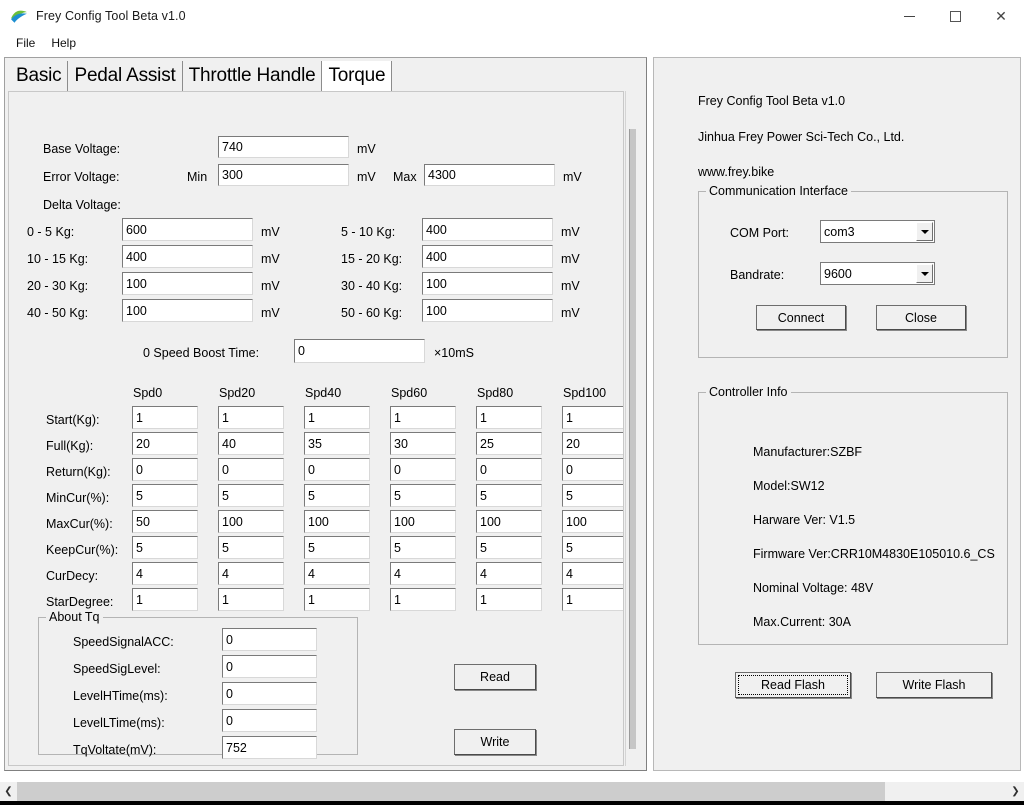 The width and height of the screenshot is (1024, 805). Describe the element at coordinates (423, 495) in the screenshot. I see `grid-cell-mincur-spd60: 5` at that location.